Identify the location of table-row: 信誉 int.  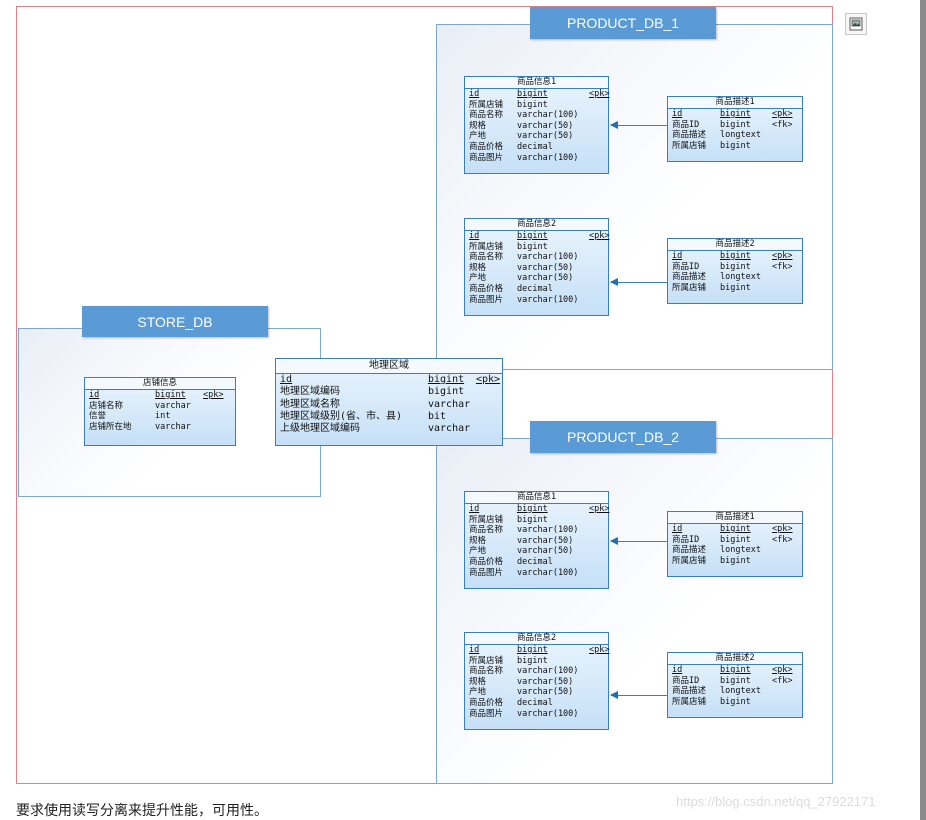
(160, 416).